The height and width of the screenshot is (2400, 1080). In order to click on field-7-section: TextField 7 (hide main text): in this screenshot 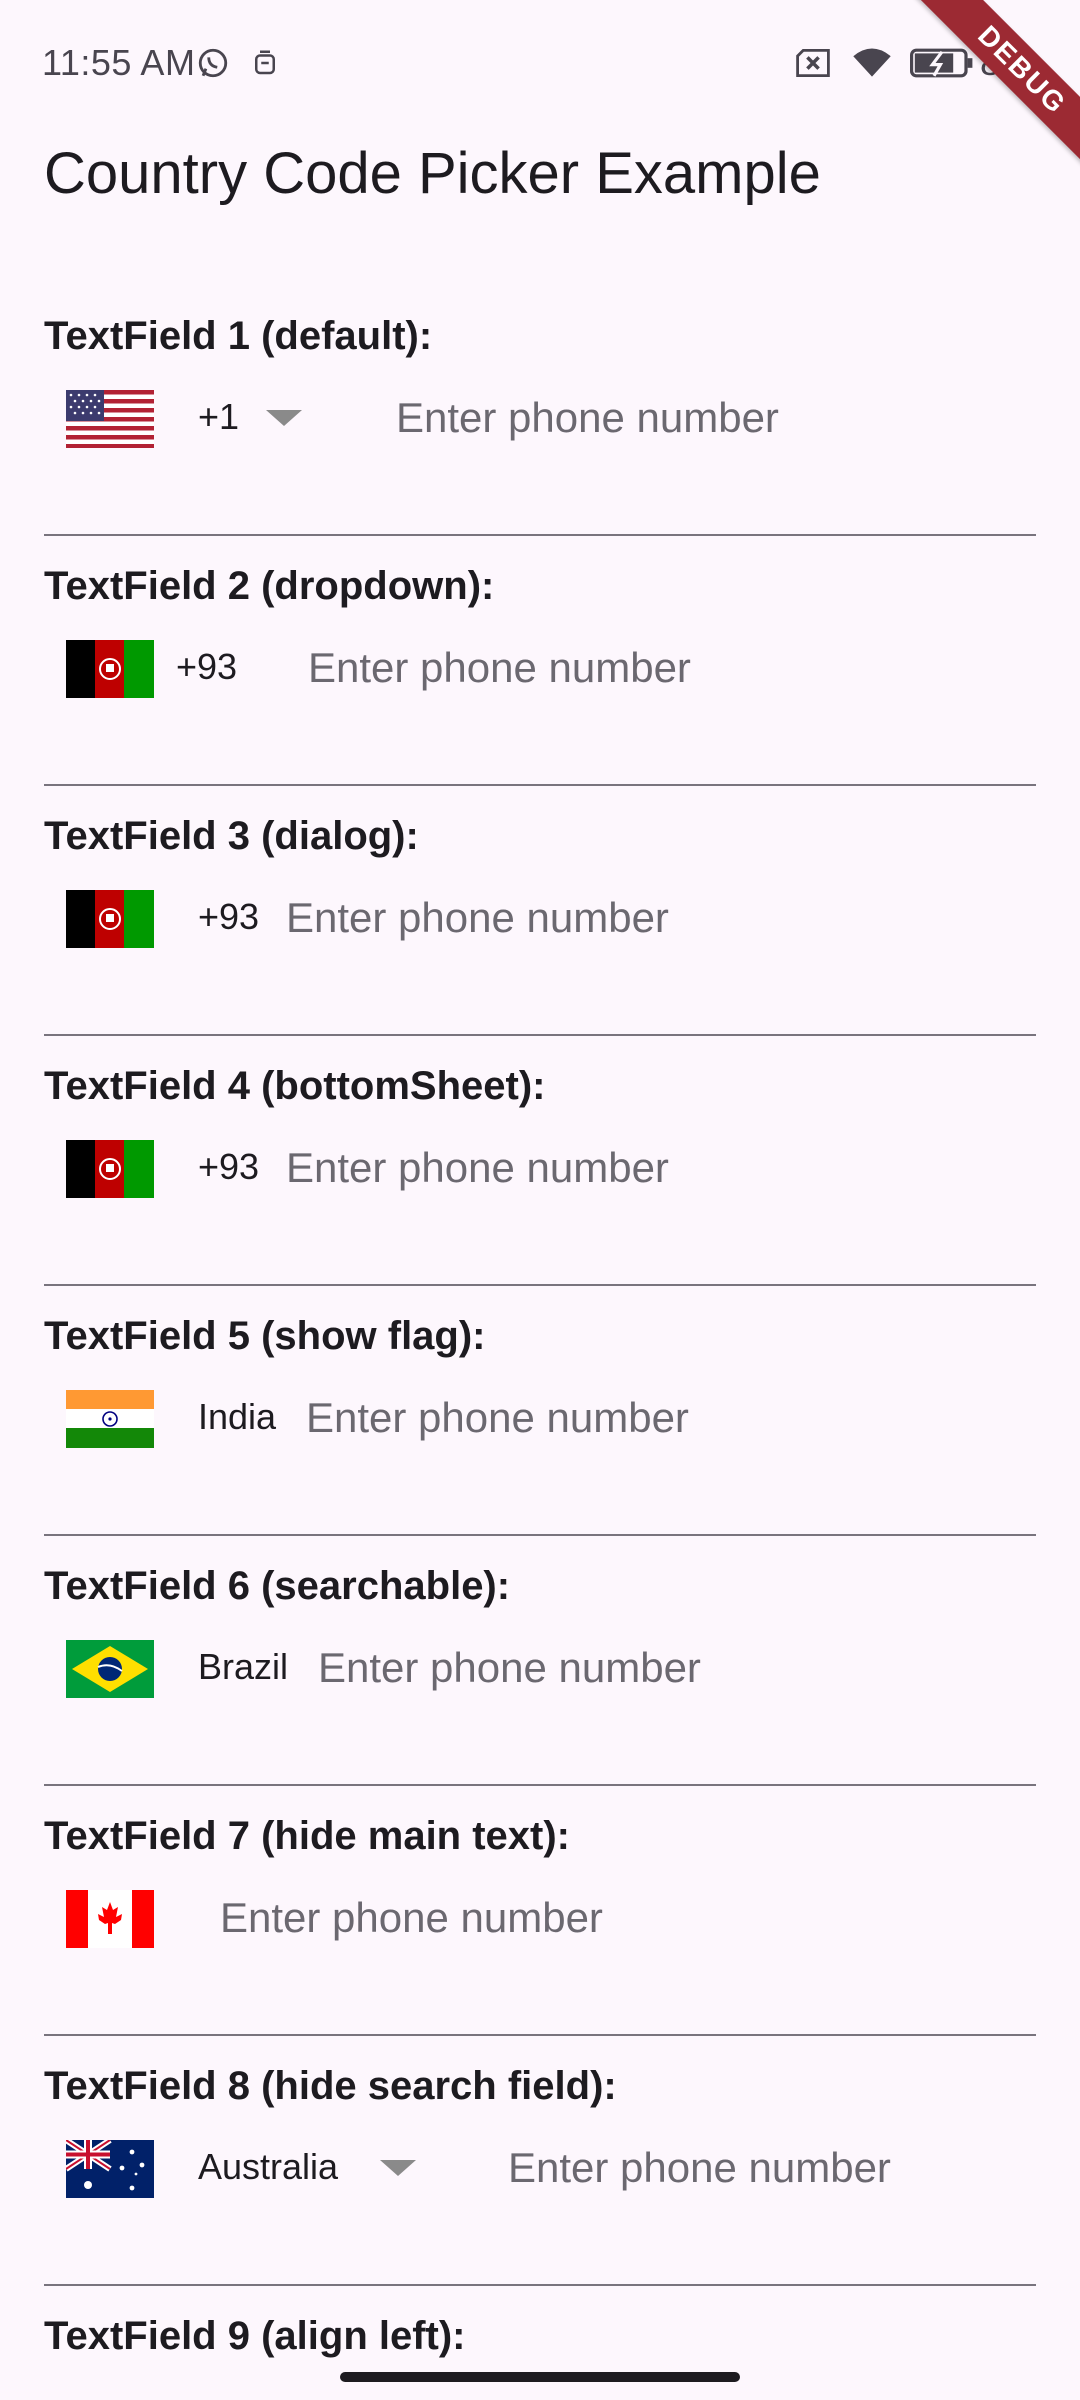, I will do `click(540, 1915)`.